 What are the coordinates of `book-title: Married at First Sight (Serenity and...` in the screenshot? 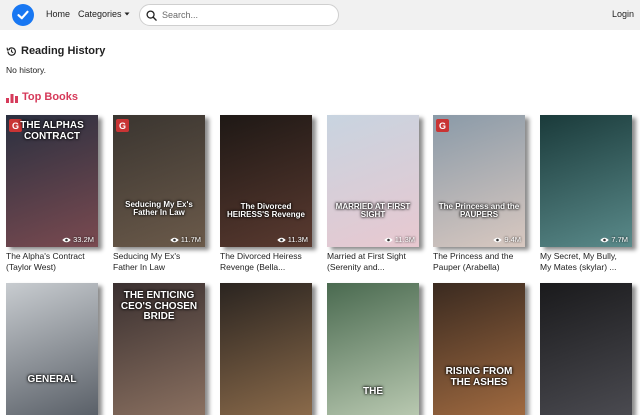 It's located at (375, 262).